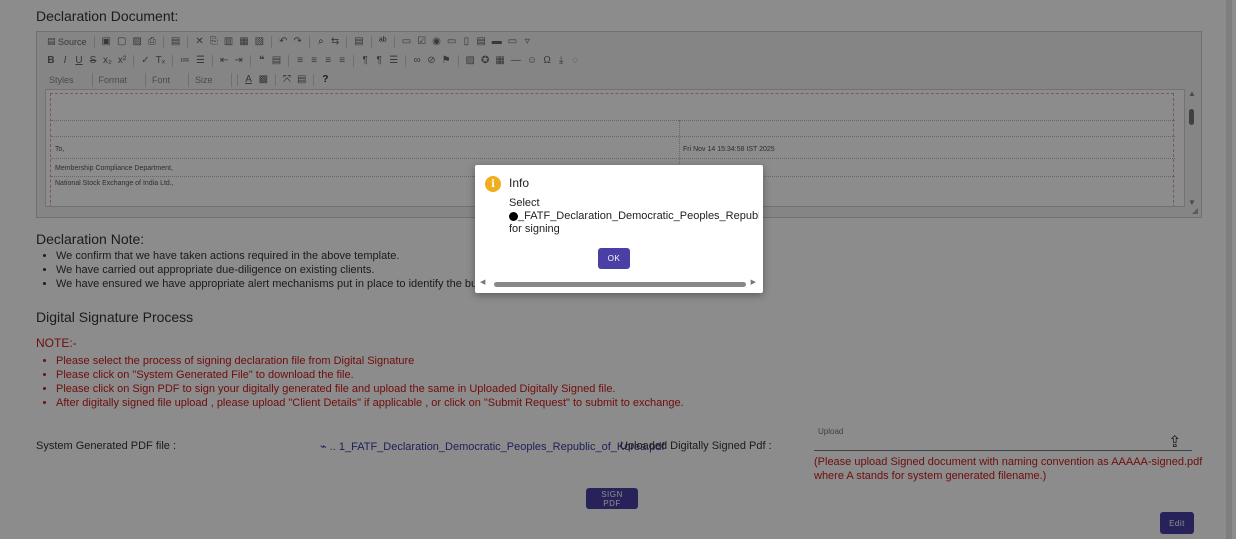  I want to click on redacted-mark, so click(513, 216).